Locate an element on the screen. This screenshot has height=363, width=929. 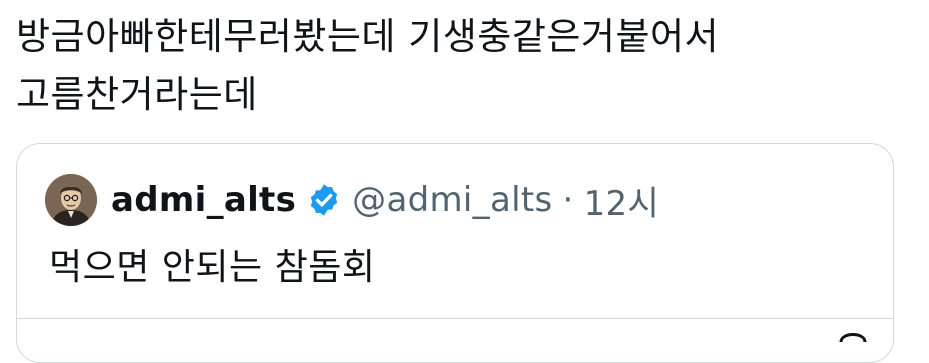
quoted-media-divider is located at coordinates (455, 318).